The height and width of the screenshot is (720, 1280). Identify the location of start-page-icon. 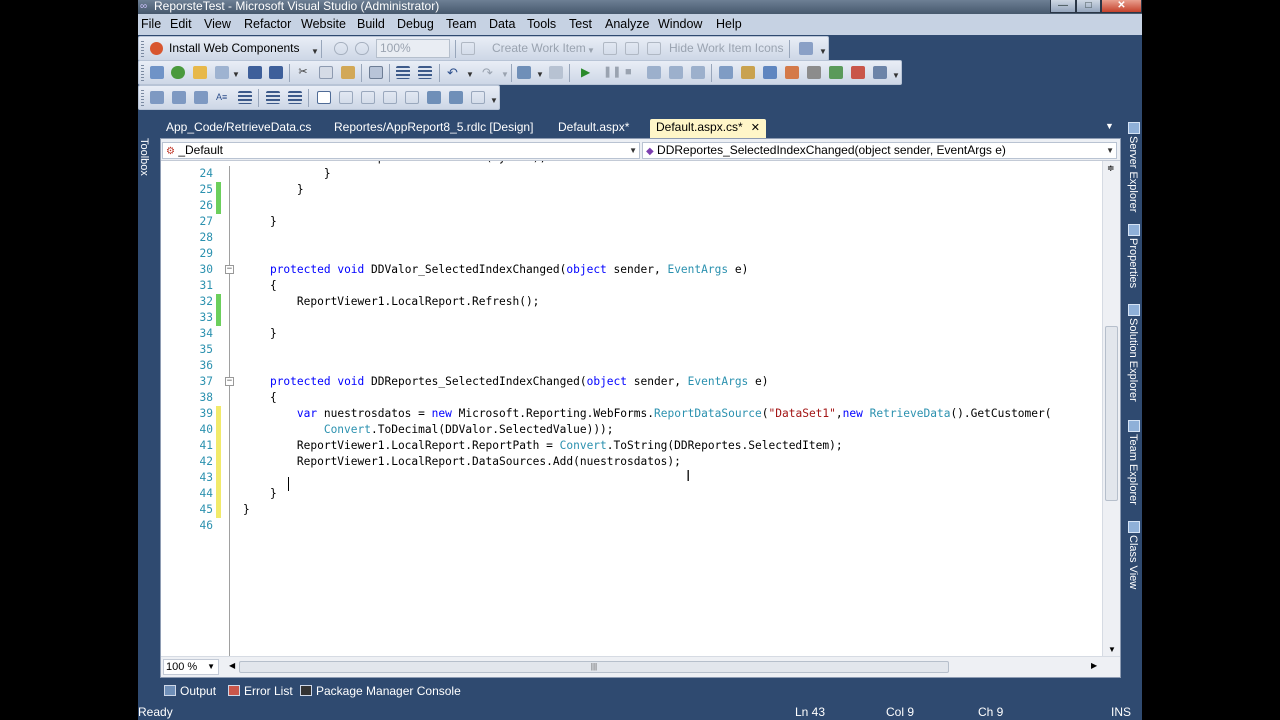
(858, 72).